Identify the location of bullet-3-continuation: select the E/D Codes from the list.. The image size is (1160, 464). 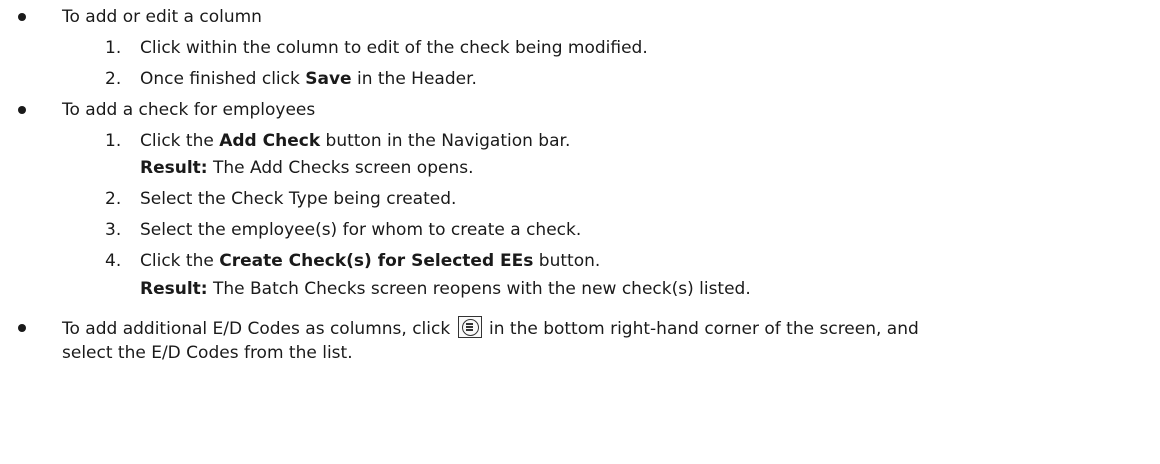
(207, 353).